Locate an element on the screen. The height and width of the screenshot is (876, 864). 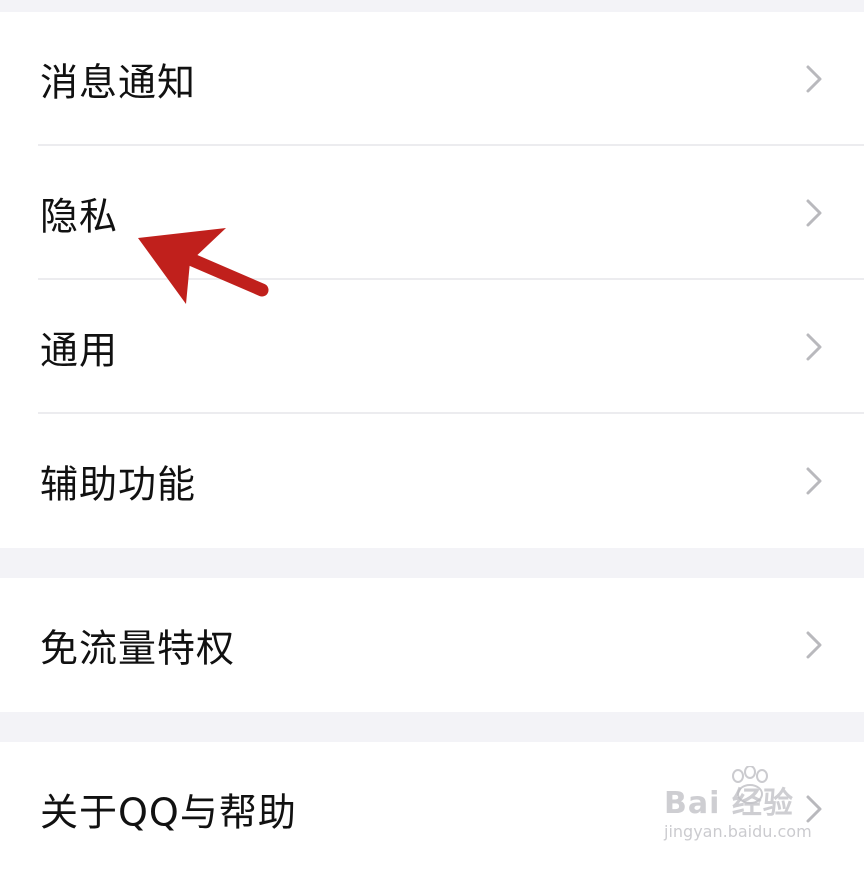
settings-item-label: 隐私 is located at coordinates (79, 216).